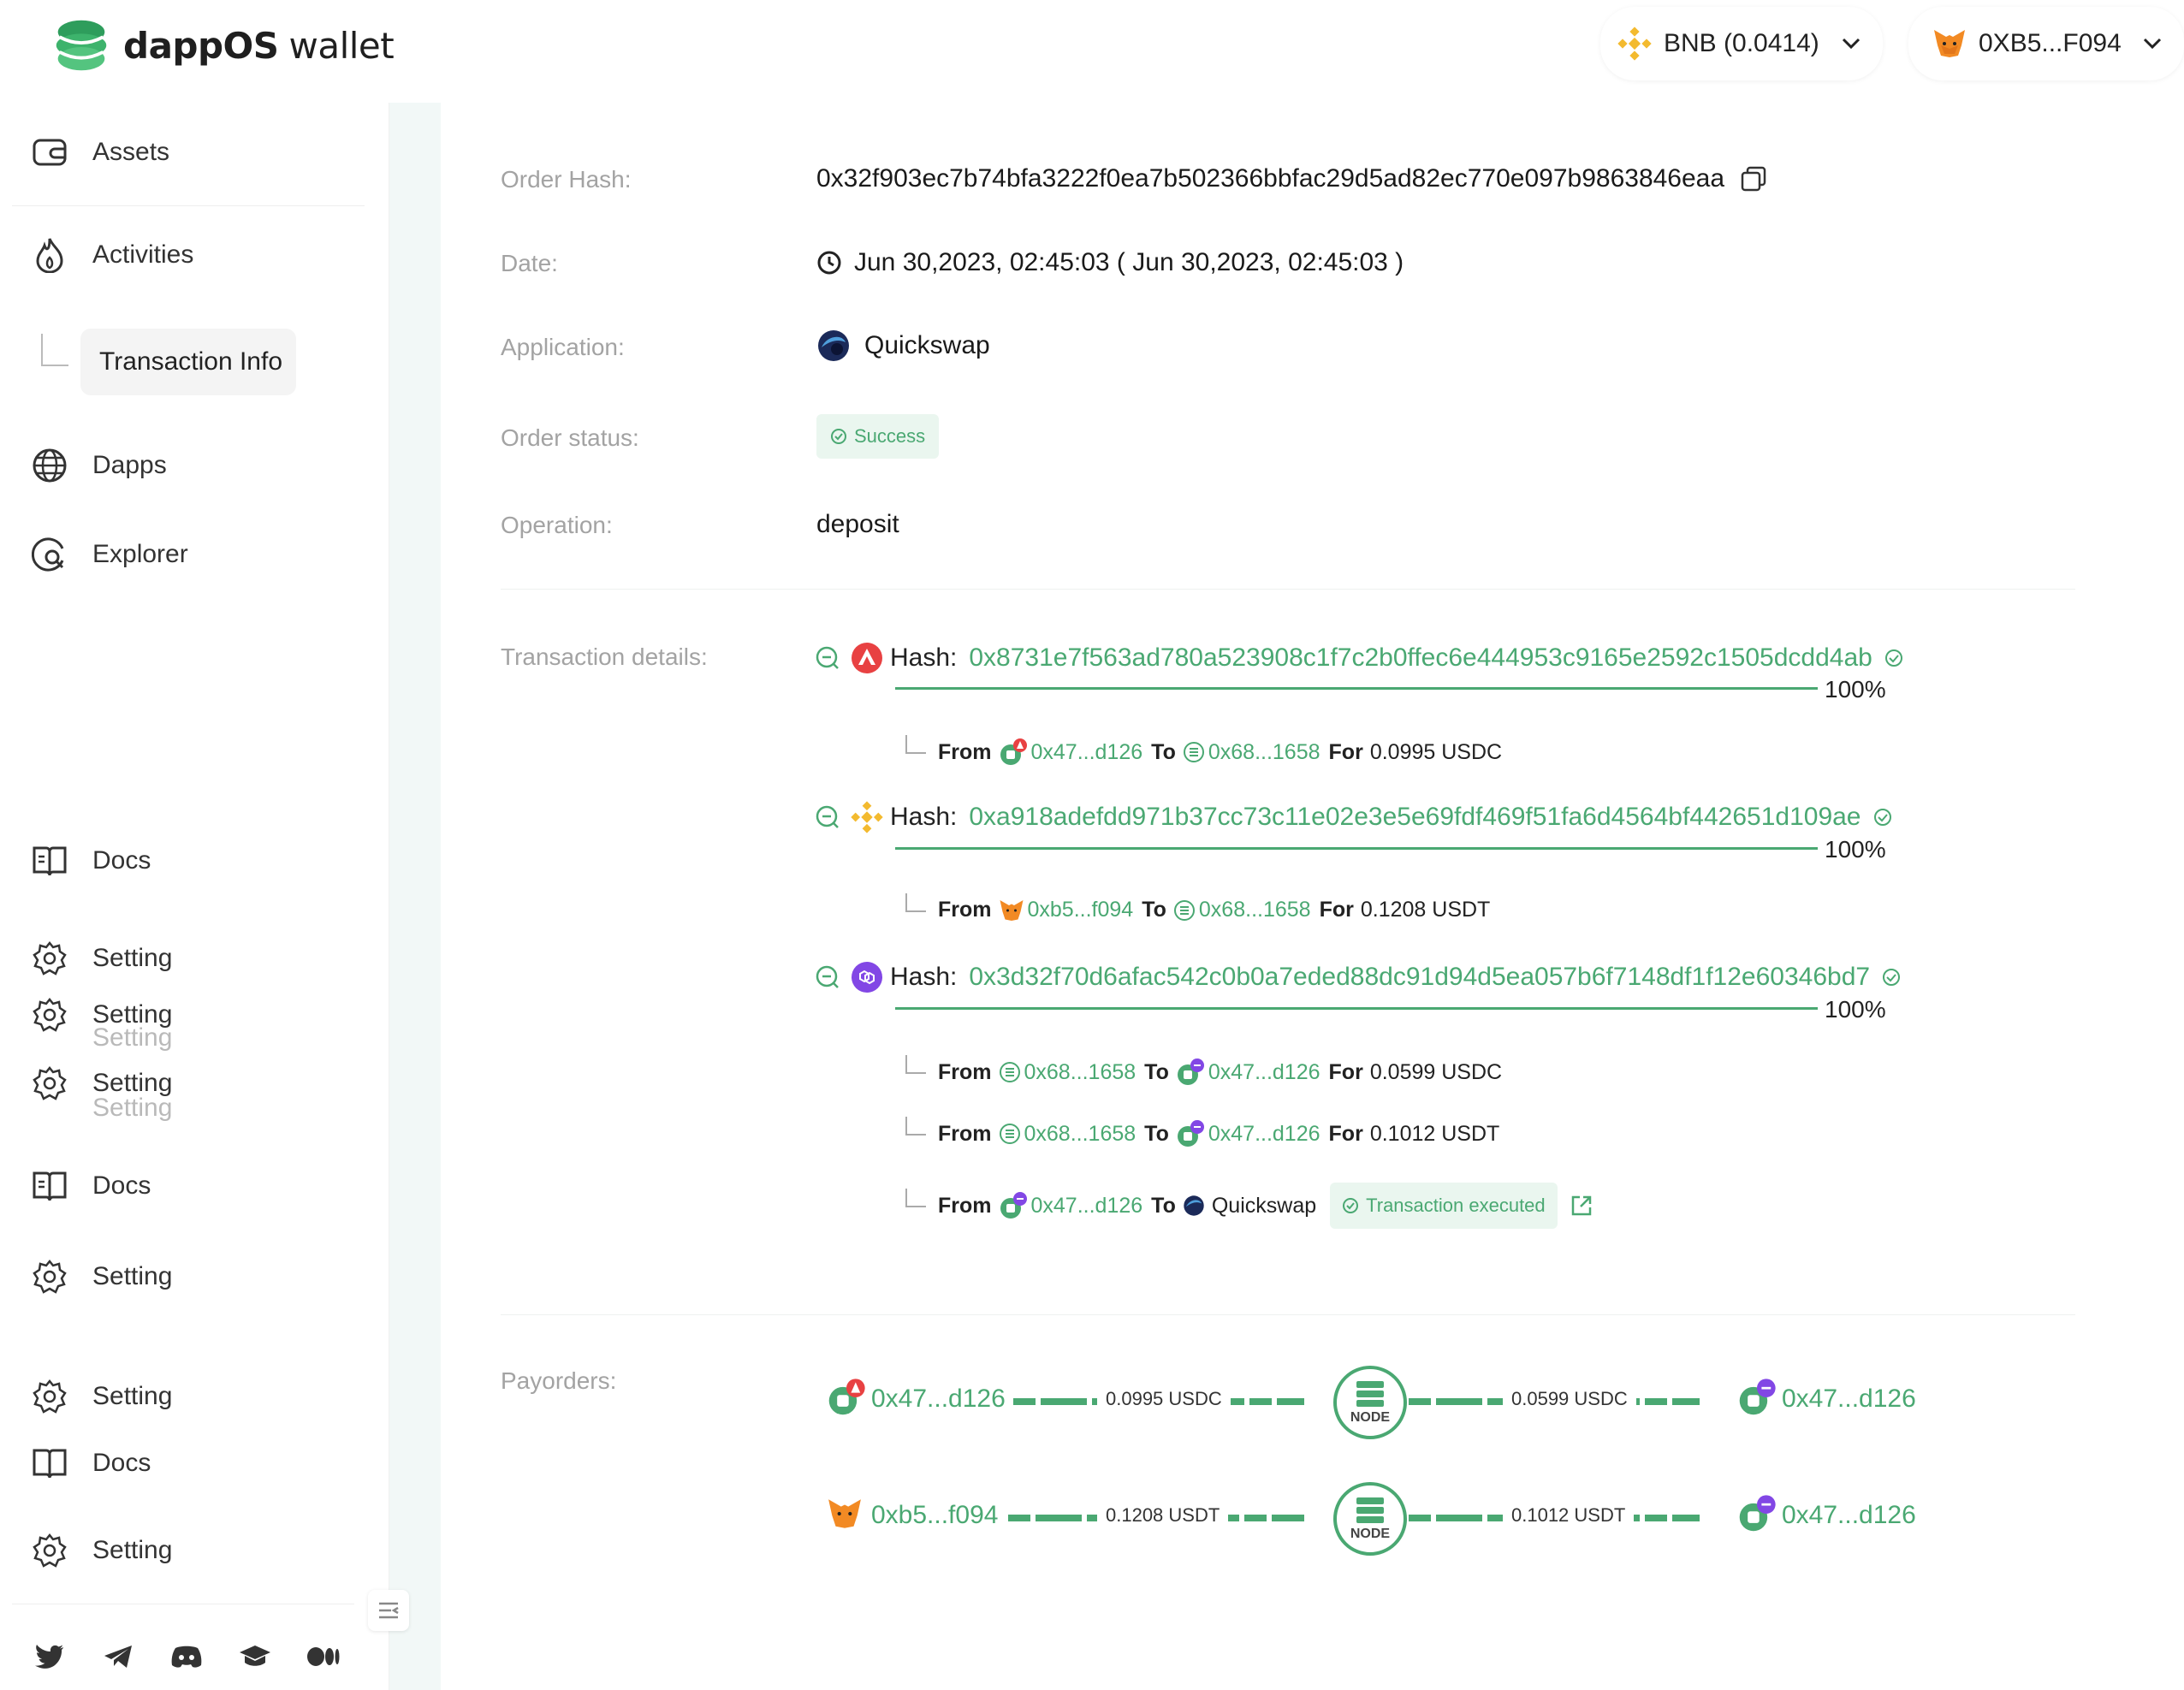 Image resolution: width=2184 pixels, height=1690 pixels. I want to click on chain-selector: BNB (0.0414), so click(1742, 43).